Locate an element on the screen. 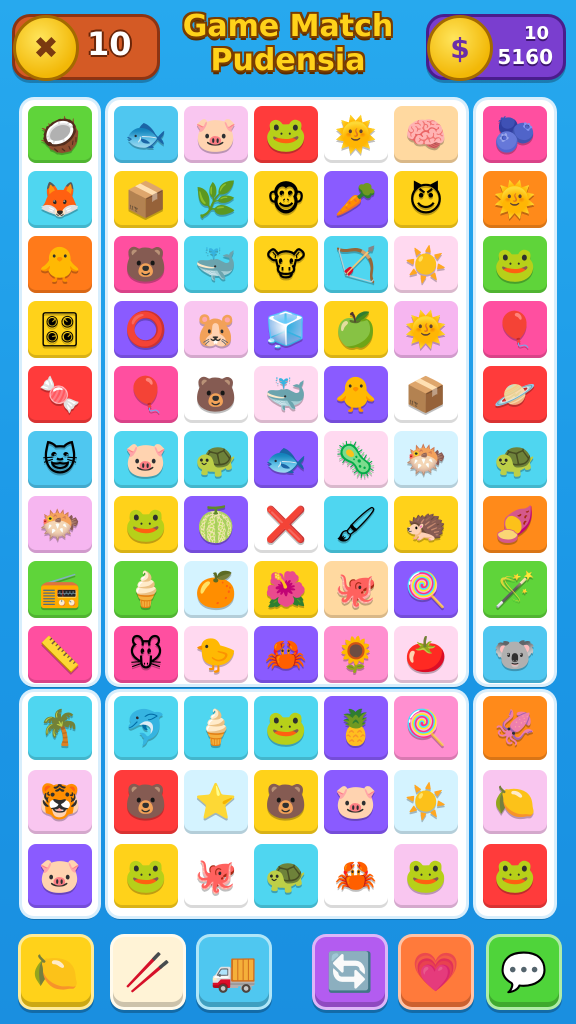  tile-icon: 🧊 is located at coordinates (286, 329).